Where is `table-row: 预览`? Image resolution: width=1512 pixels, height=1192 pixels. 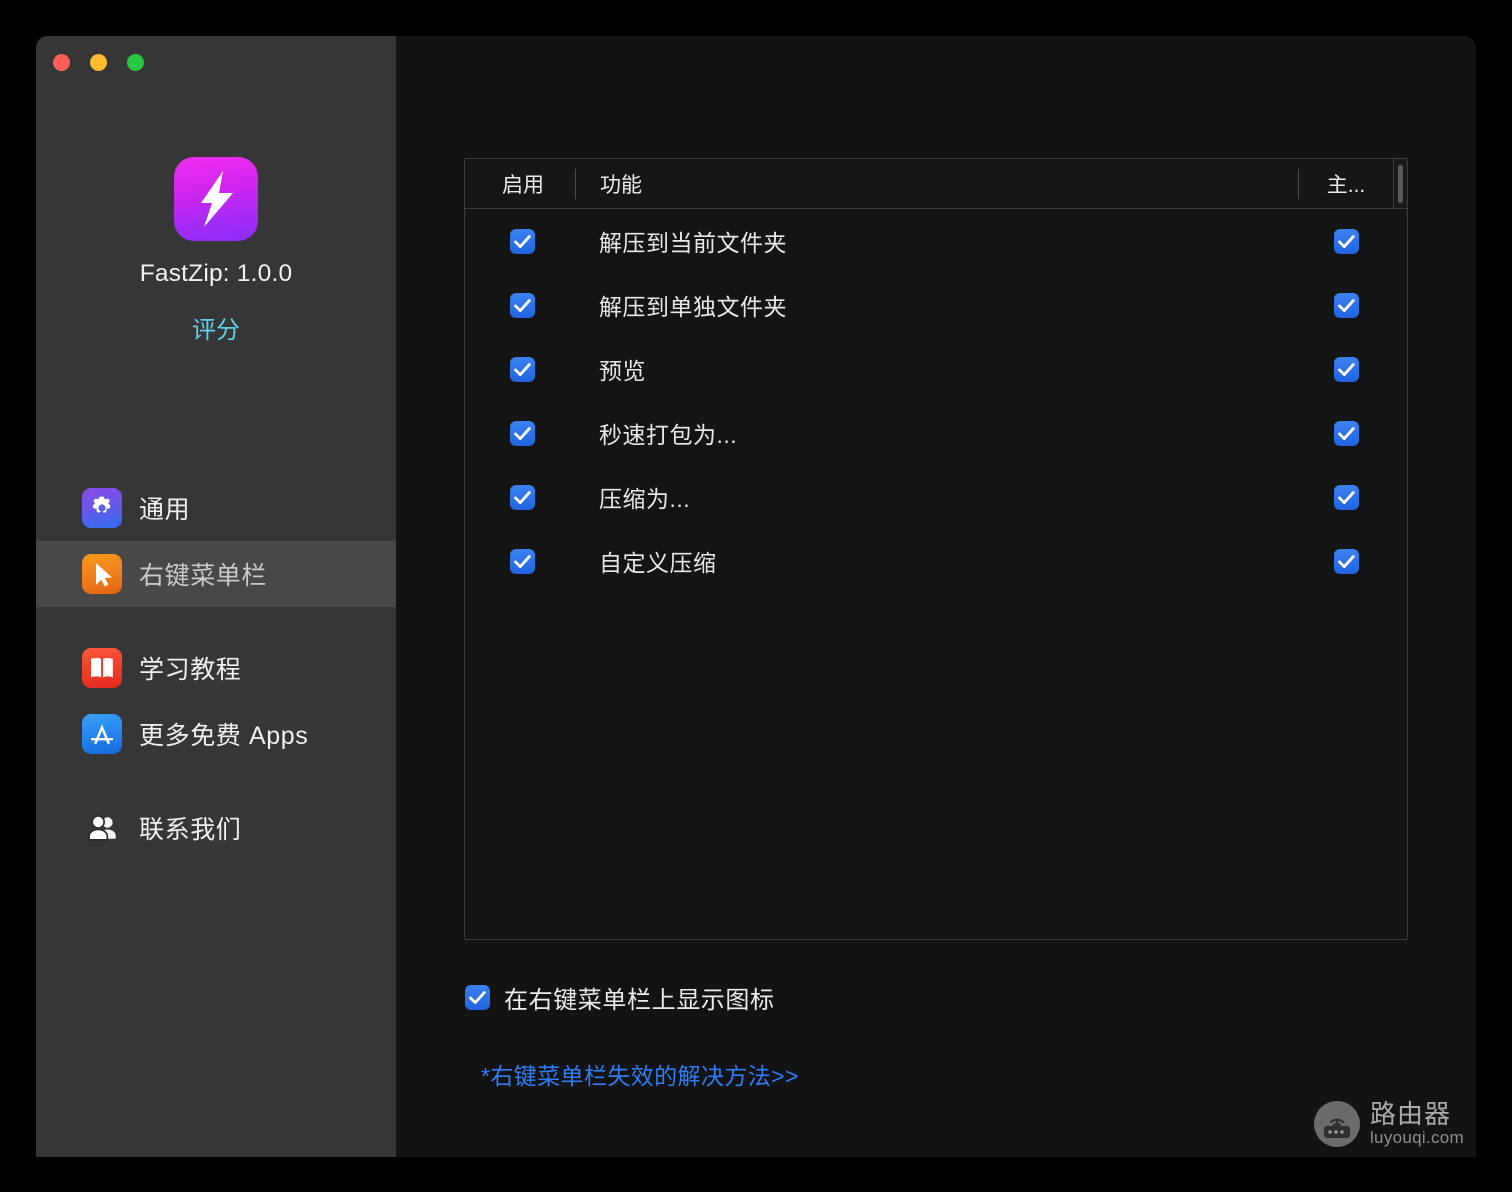 table-row: 预览 is located at coordinates (936, 369).